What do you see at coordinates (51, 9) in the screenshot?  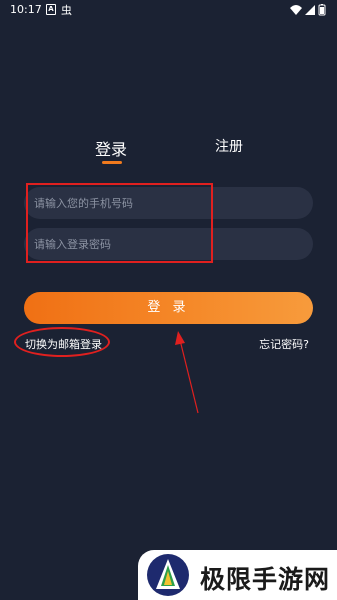 I see `notification-icon: A` at bounding box center [51, 9].